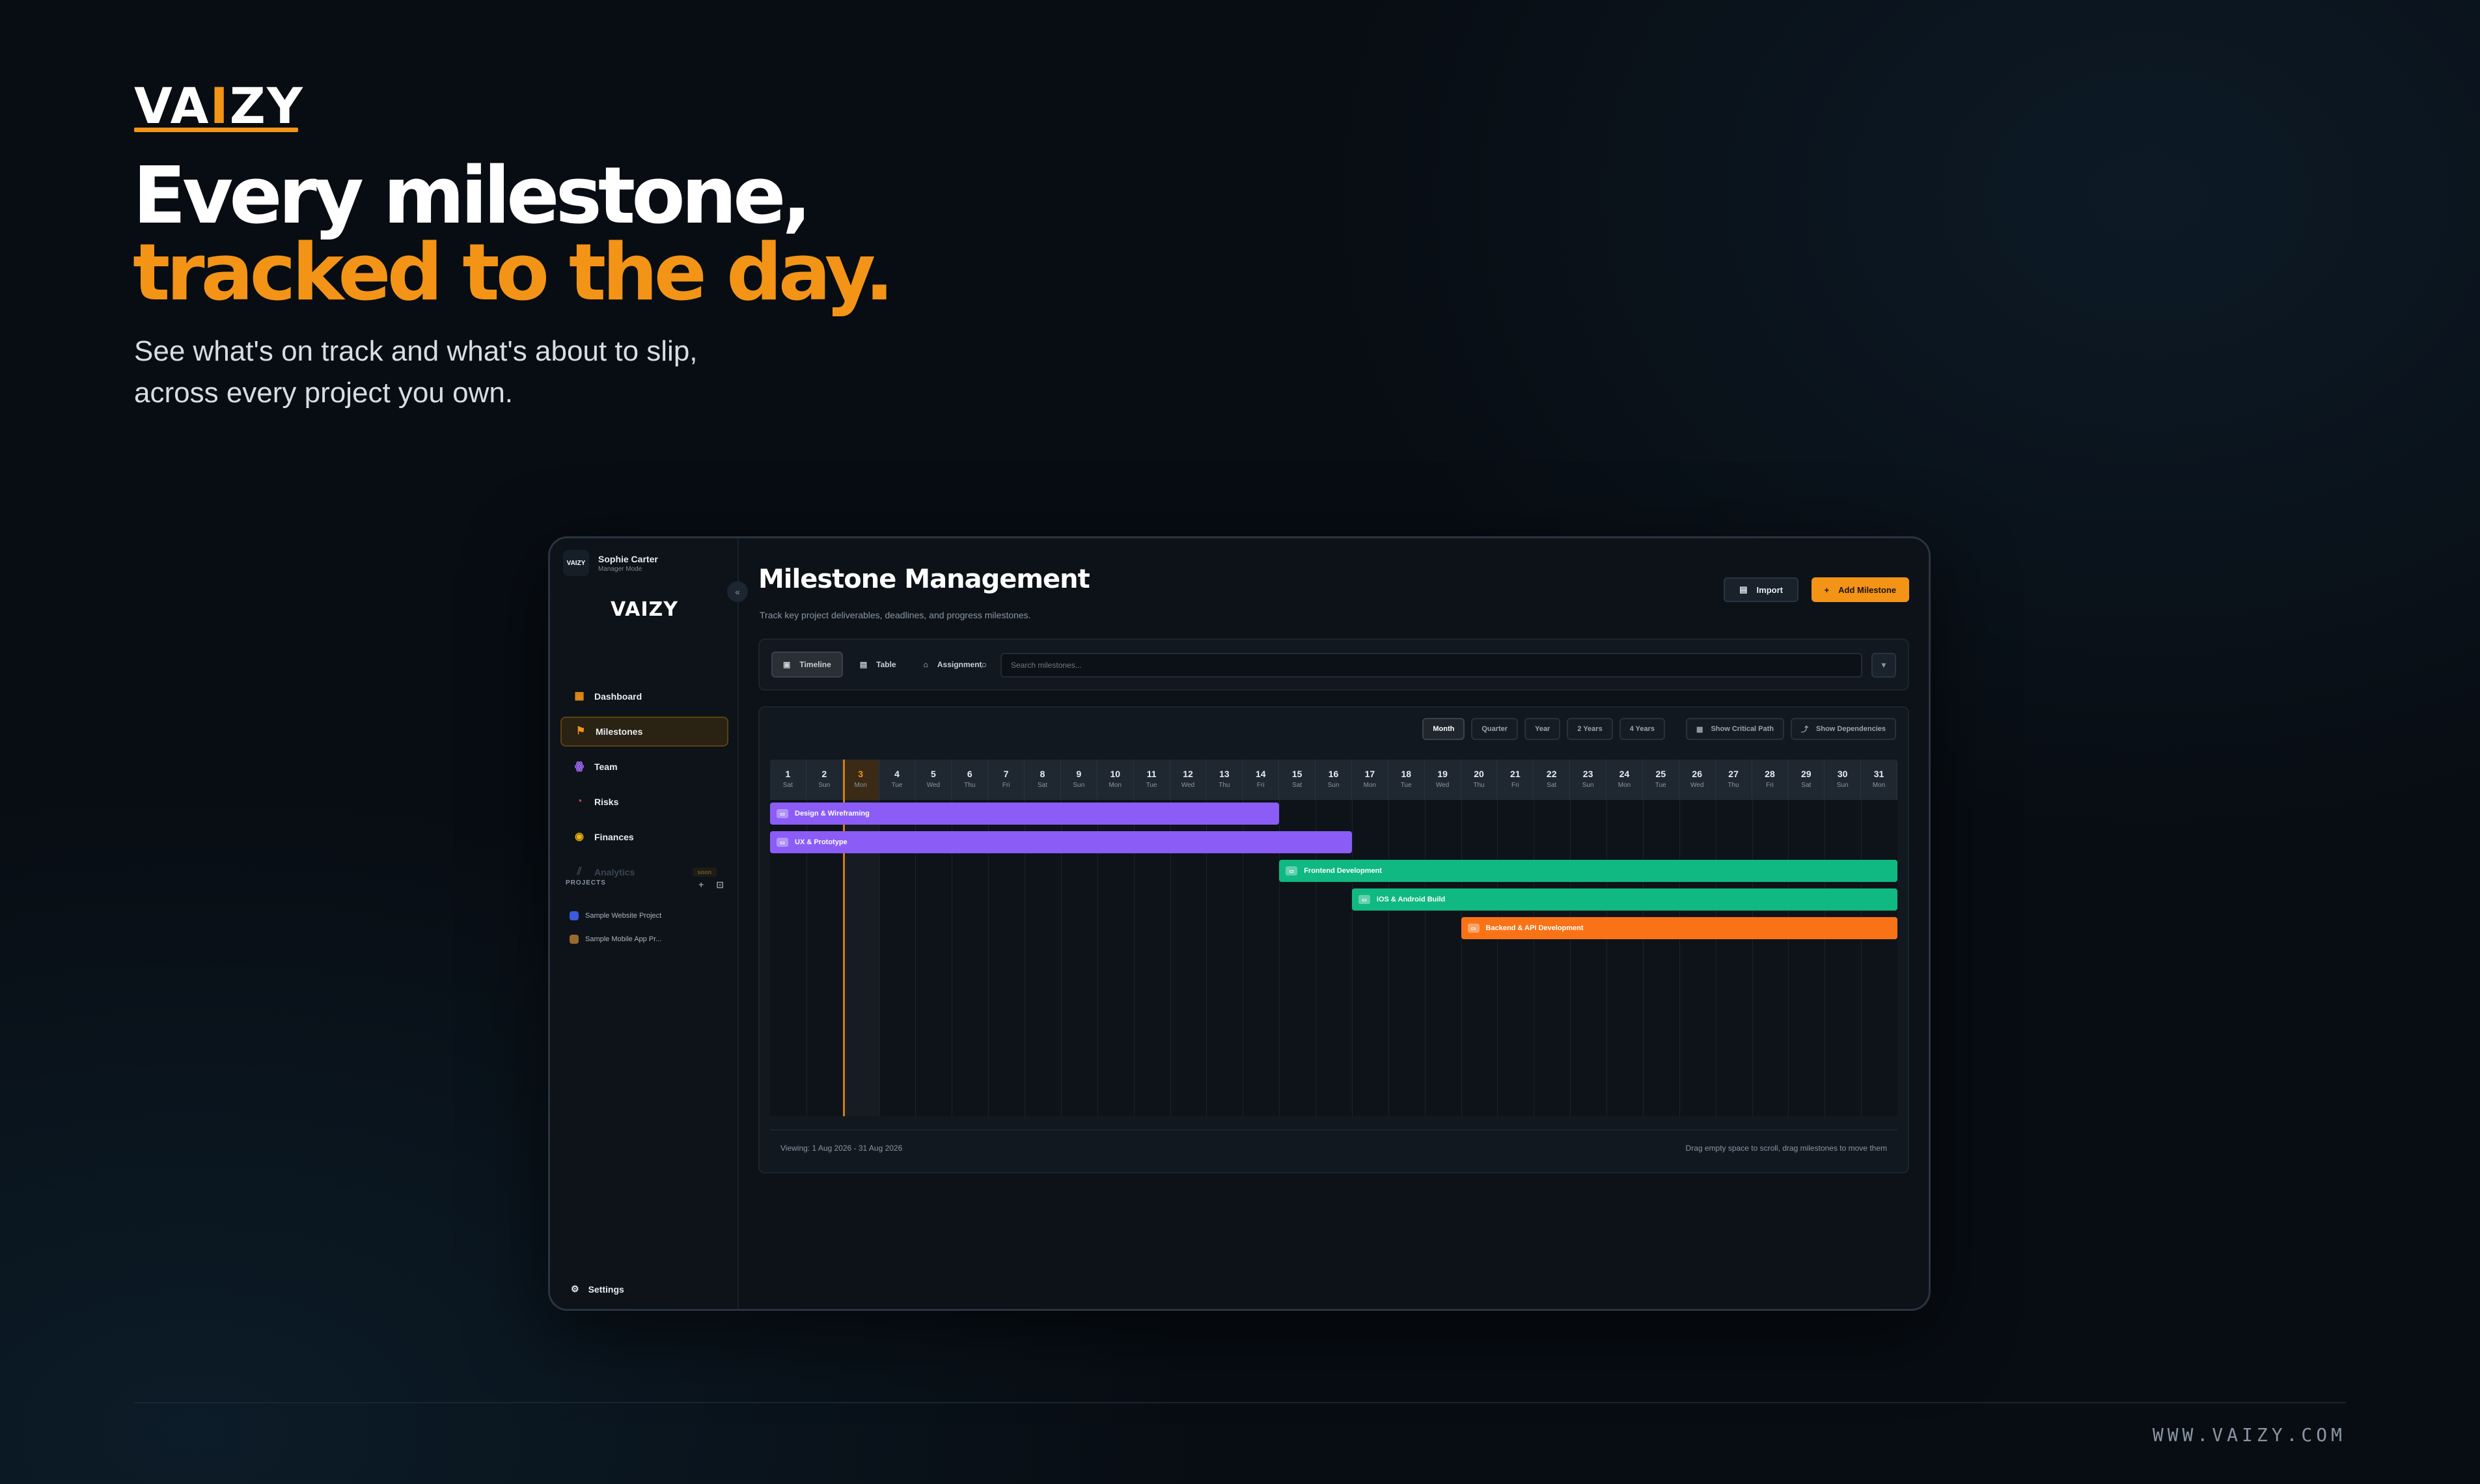 The image size is (2480, 1484). What do you see at coordinates (1642, 729) in the screenshot?
I see `scale-4-years-button: 4 Years` at bounding box center [1642, 729].